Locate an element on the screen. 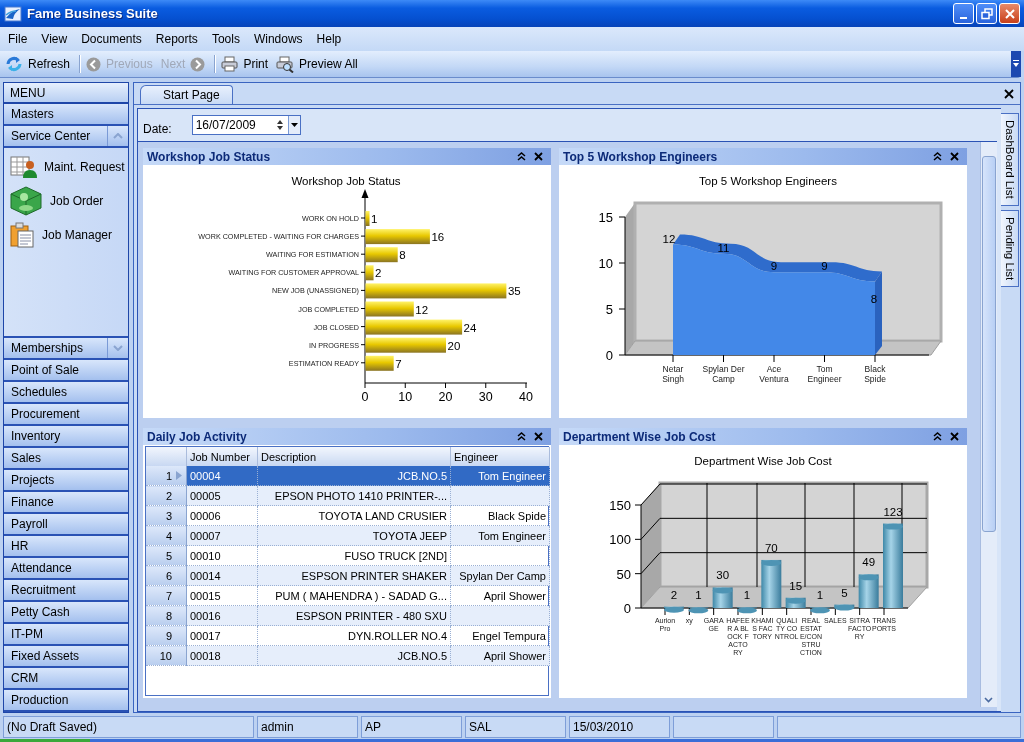  row-number: 6 is located at coordinates (166, 575).